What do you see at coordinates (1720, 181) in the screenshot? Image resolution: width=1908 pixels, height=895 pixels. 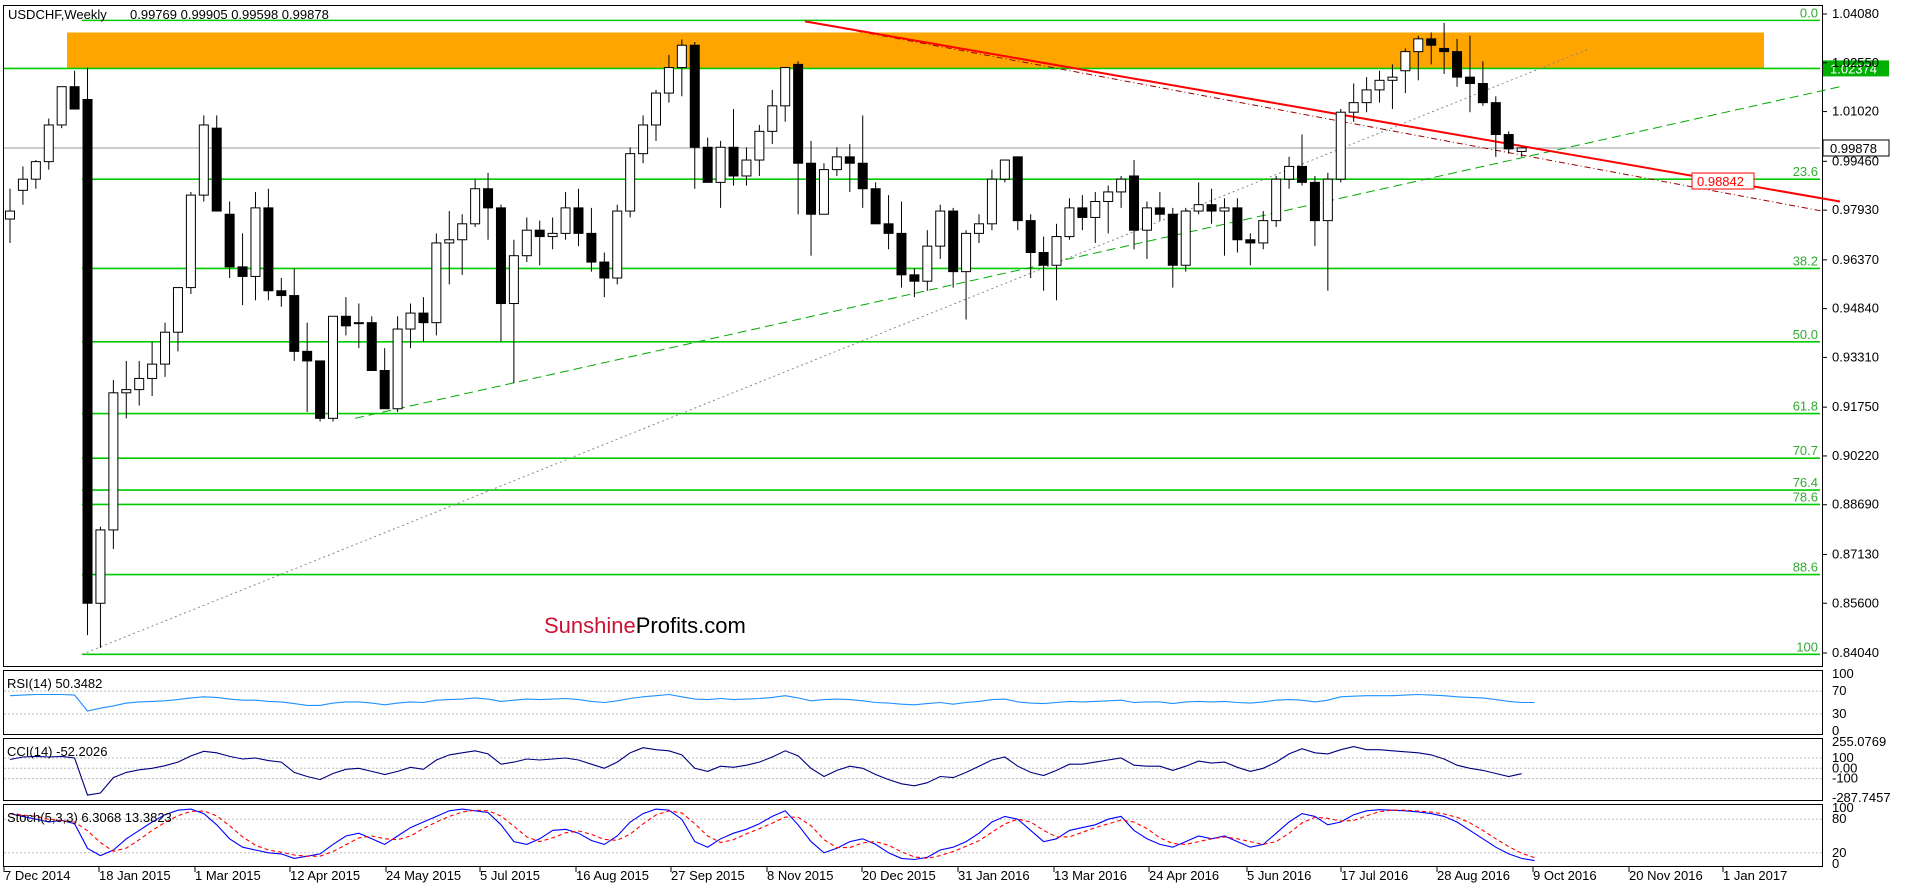 I see `trendline-price-label: 0.98842` at bounding box center [1720, 181].